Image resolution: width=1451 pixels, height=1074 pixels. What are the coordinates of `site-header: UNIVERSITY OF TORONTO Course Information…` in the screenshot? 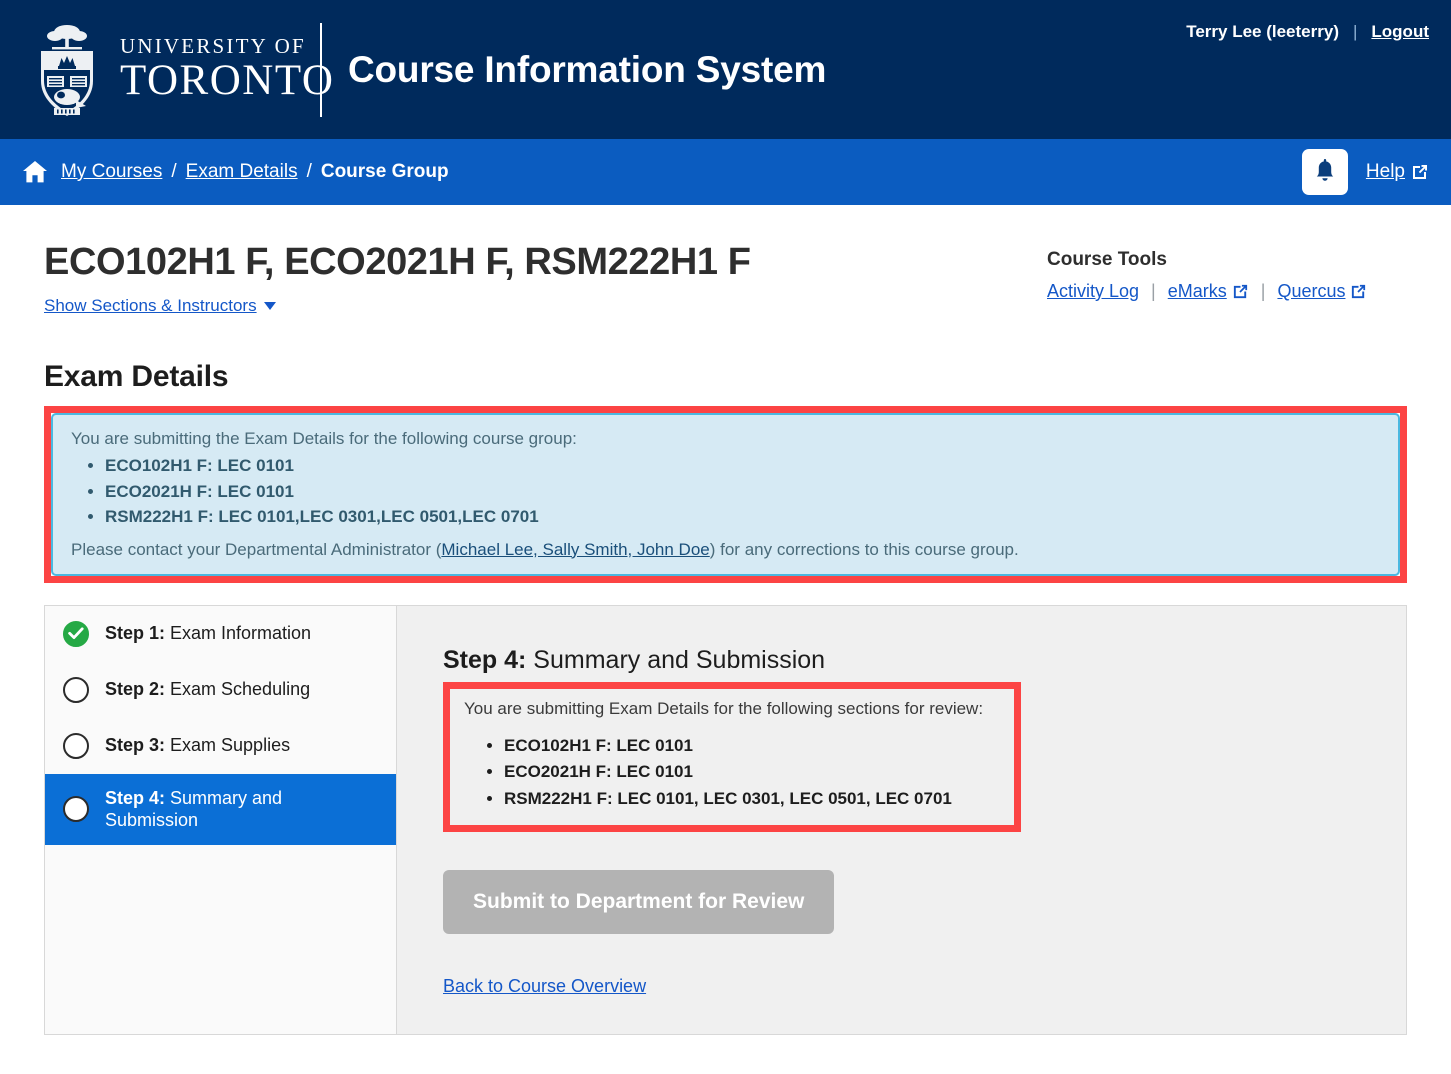 It's located at (725, 69).